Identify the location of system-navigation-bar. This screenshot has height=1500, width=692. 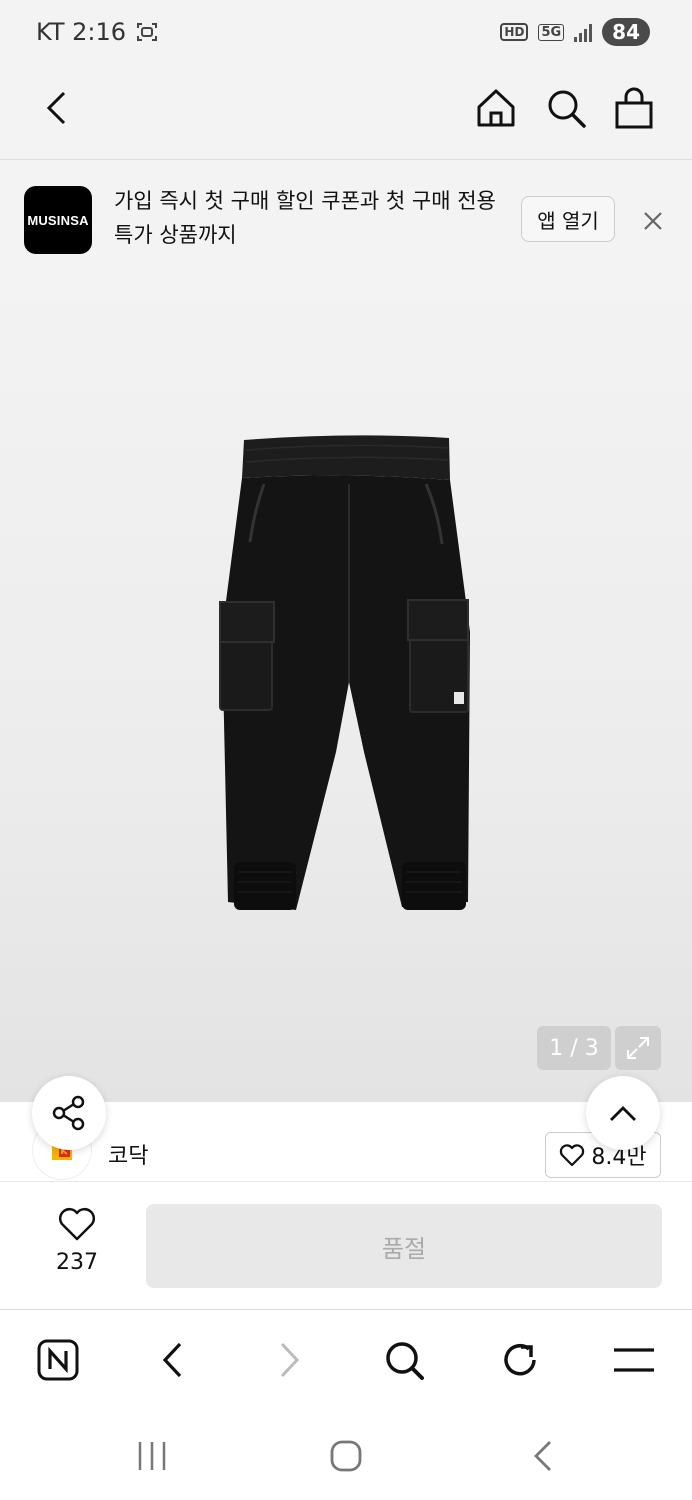
(346, 1455).